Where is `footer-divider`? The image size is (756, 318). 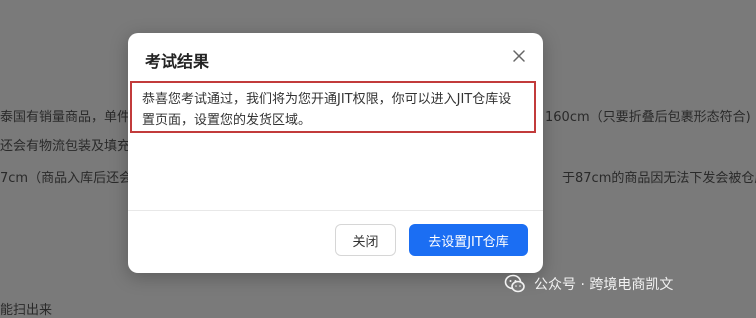 footer-divider is located at coordinates (335, 210).